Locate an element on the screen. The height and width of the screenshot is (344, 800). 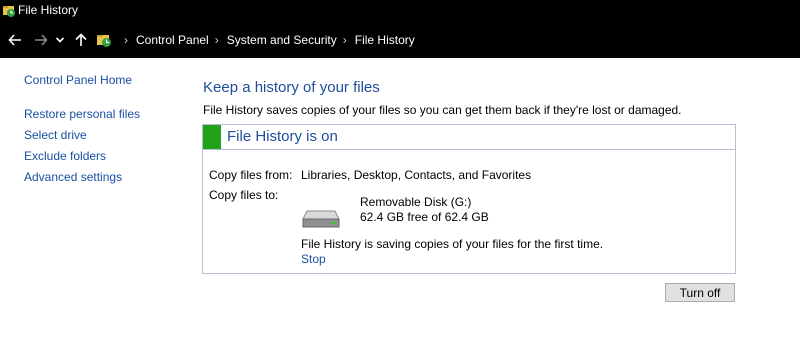
status-title: File History is on is located at coordinates (282, 136).